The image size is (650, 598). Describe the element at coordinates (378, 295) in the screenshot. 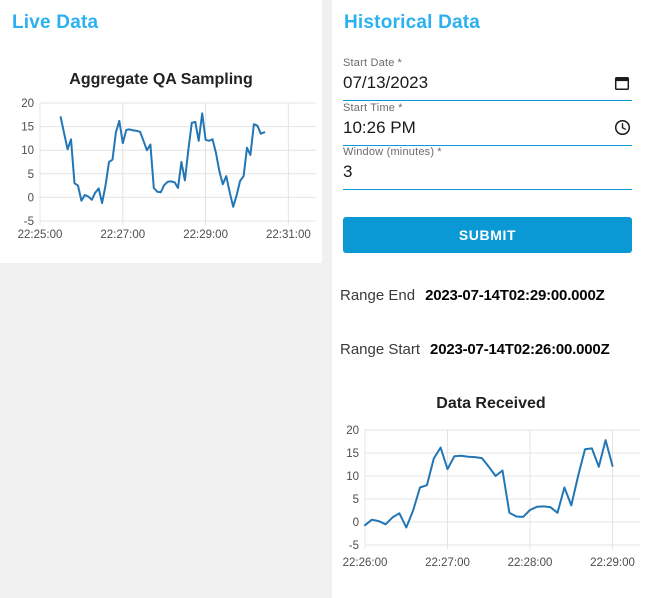

I see `range-end-label: Range End` at that location.